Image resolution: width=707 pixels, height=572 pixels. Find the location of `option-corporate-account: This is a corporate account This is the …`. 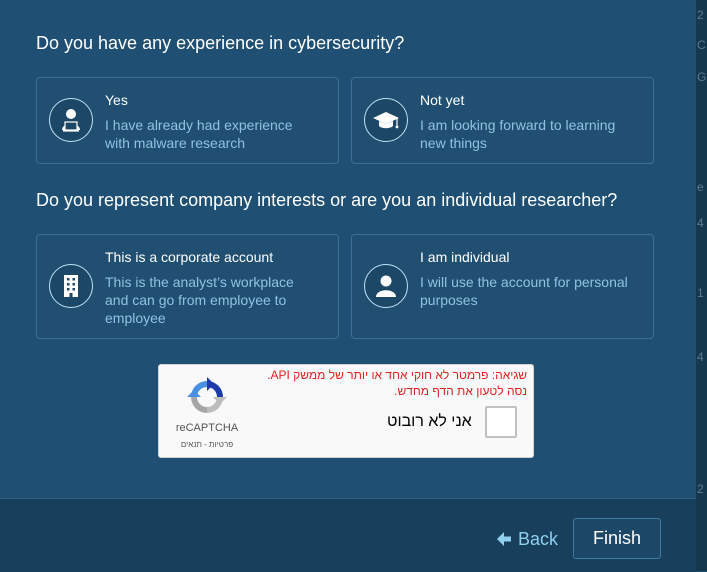

option-corporate-account: This is a corporate account This is the … is located at coordinates (187, 286).